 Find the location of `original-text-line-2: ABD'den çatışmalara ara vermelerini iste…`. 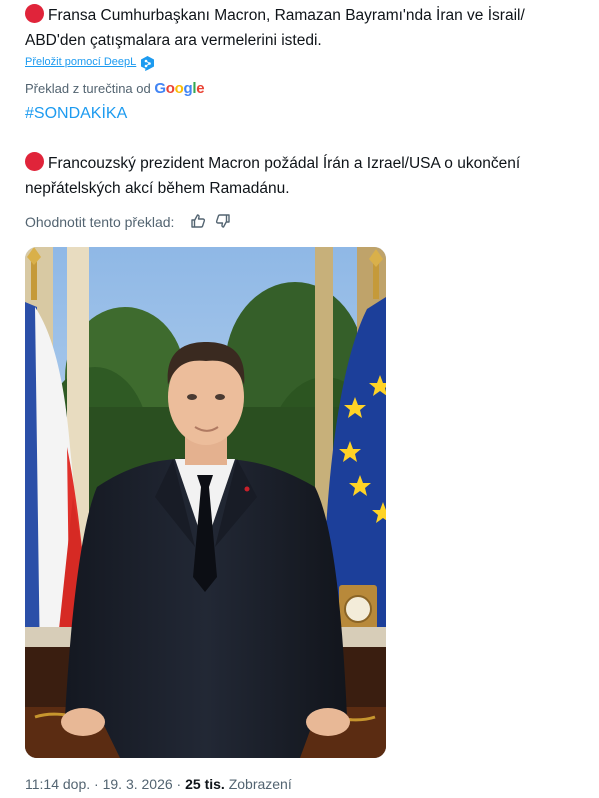

original-text-line-2: ABD'den çatışmalara ara vermelerini iste… is located at coordinates (173, 40).